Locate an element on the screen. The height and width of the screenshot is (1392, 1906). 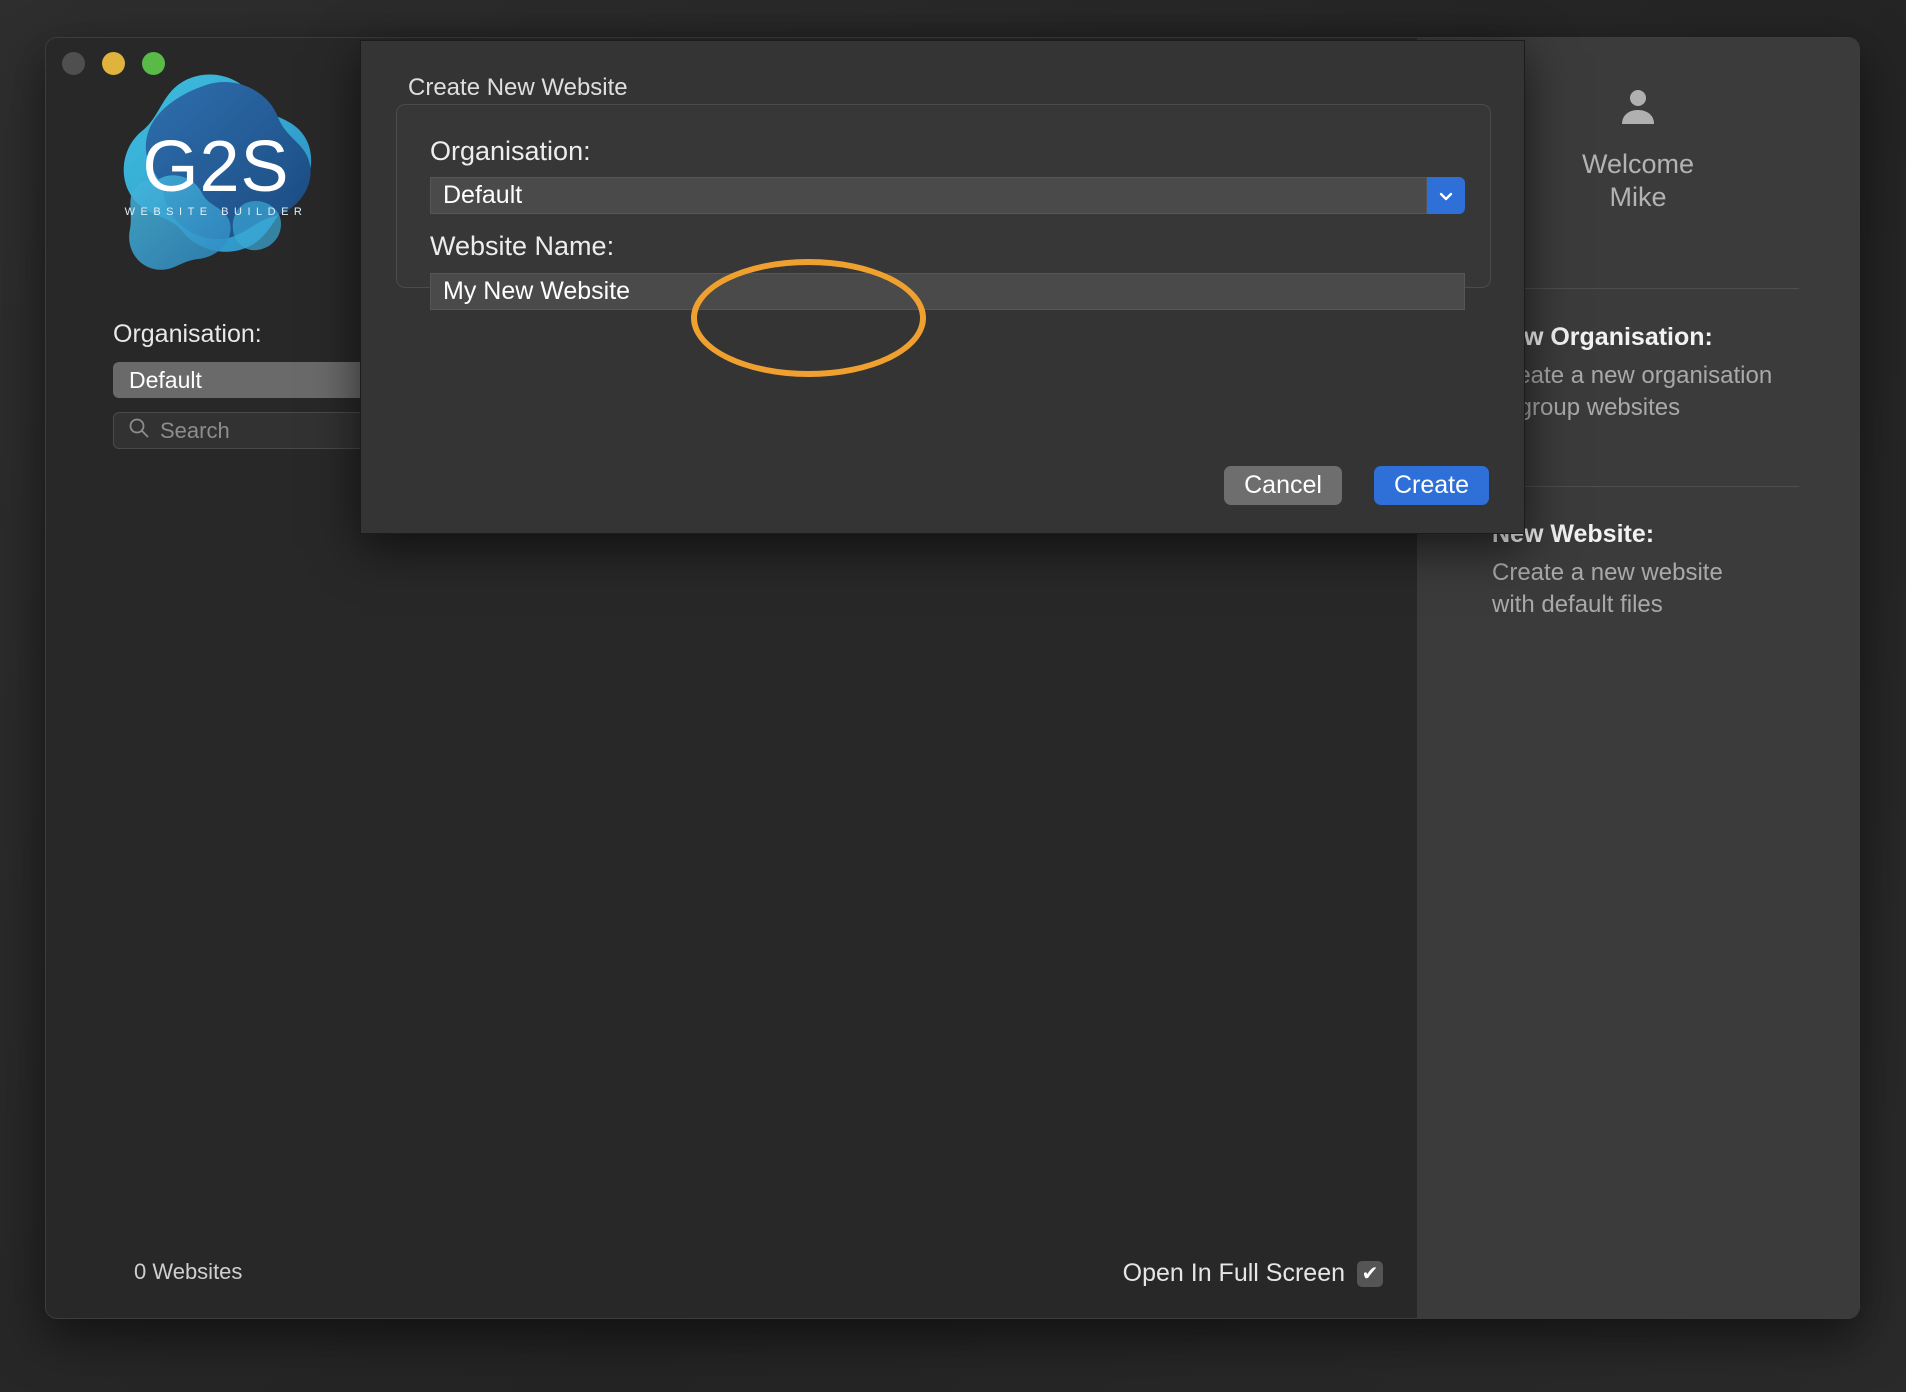
chevron-down-icon is located at coordinates (1446, 195).